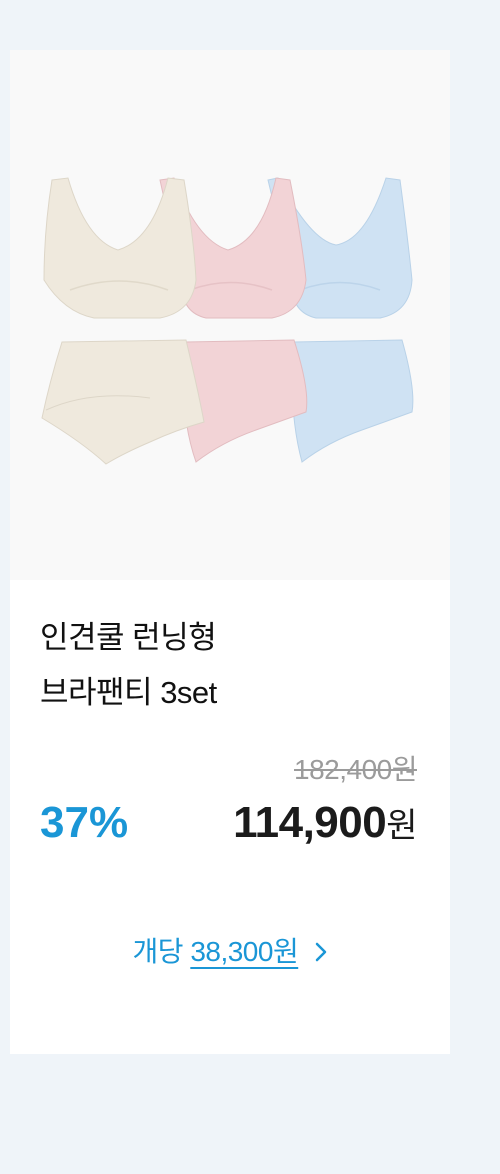  I want to click on pink-panty, so click(245, 401).